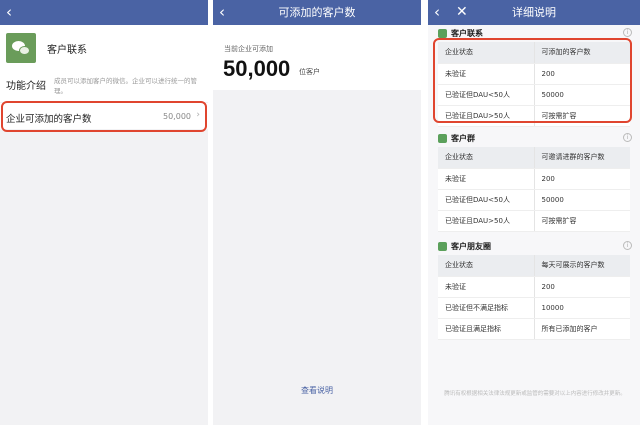 The width and height of the screenshot is (640, 425). Describe the element at coordinates (317, 57) in the screenshot. I see `customer-count-card: 当前企业可添加 50,000 位客户` at that location.